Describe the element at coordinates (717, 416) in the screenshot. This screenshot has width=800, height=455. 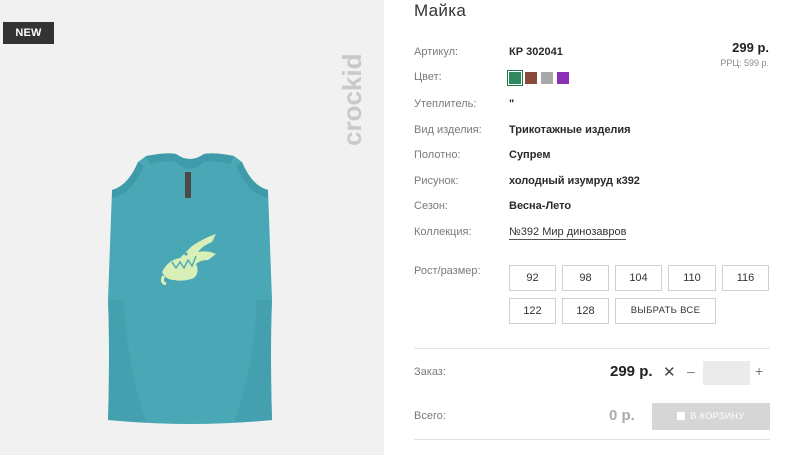
I see `add-to-cart-label: В КОРЗИНУ` at that location.